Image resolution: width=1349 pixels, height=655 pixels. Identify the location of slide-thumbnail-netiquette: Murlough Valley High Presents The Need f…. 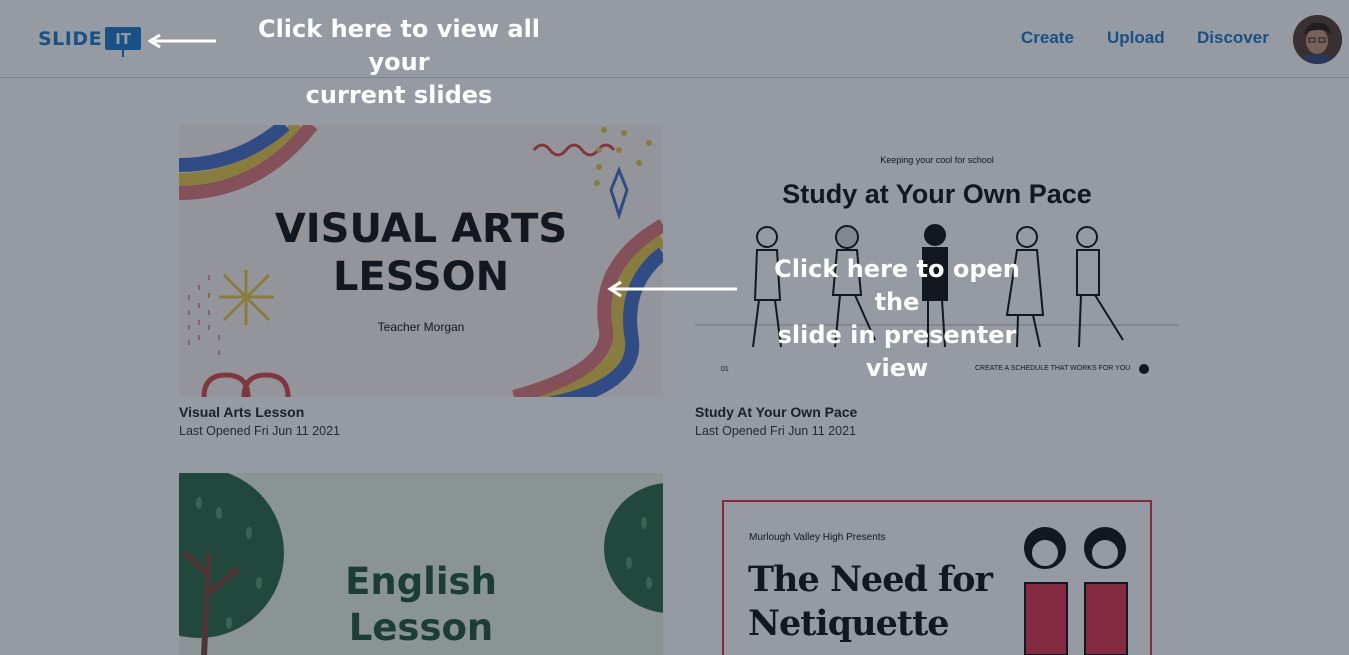
(937, 564).